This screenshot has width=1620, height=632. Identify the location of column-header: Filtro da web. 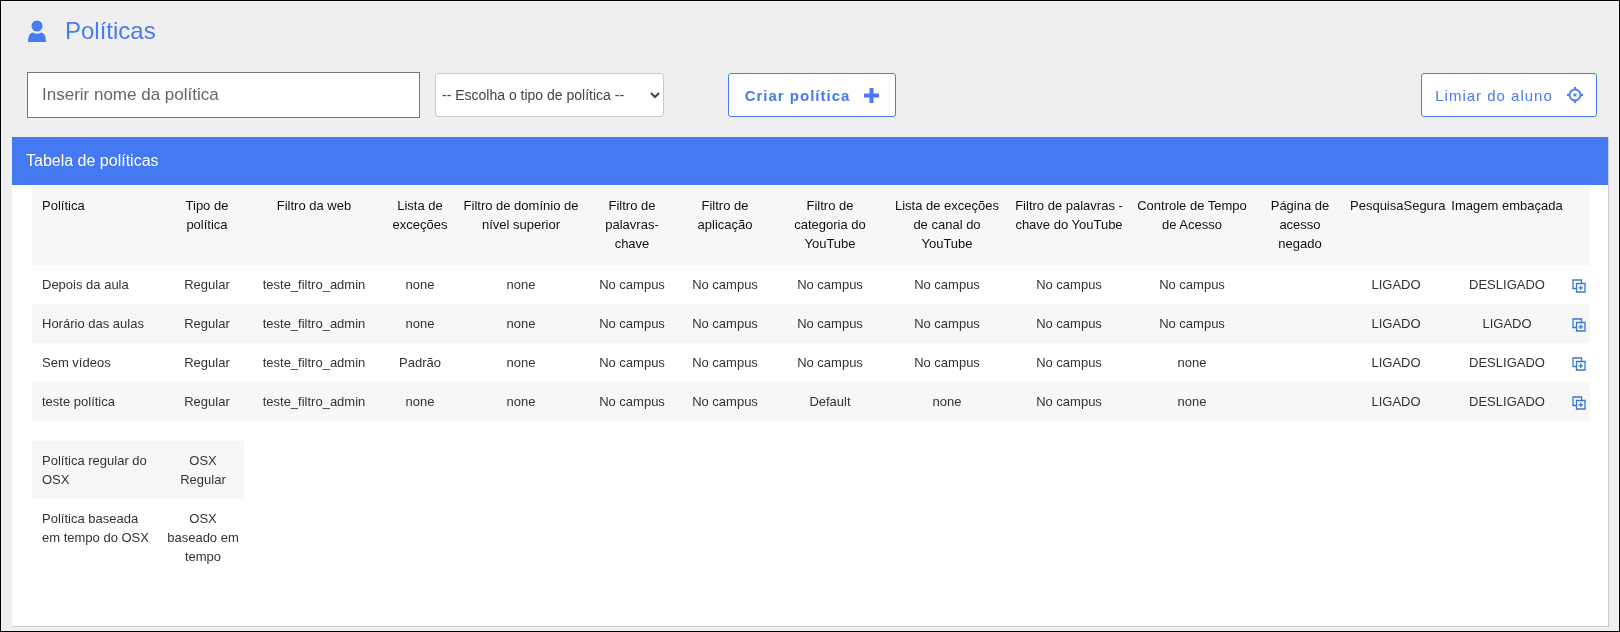
(314, 226).